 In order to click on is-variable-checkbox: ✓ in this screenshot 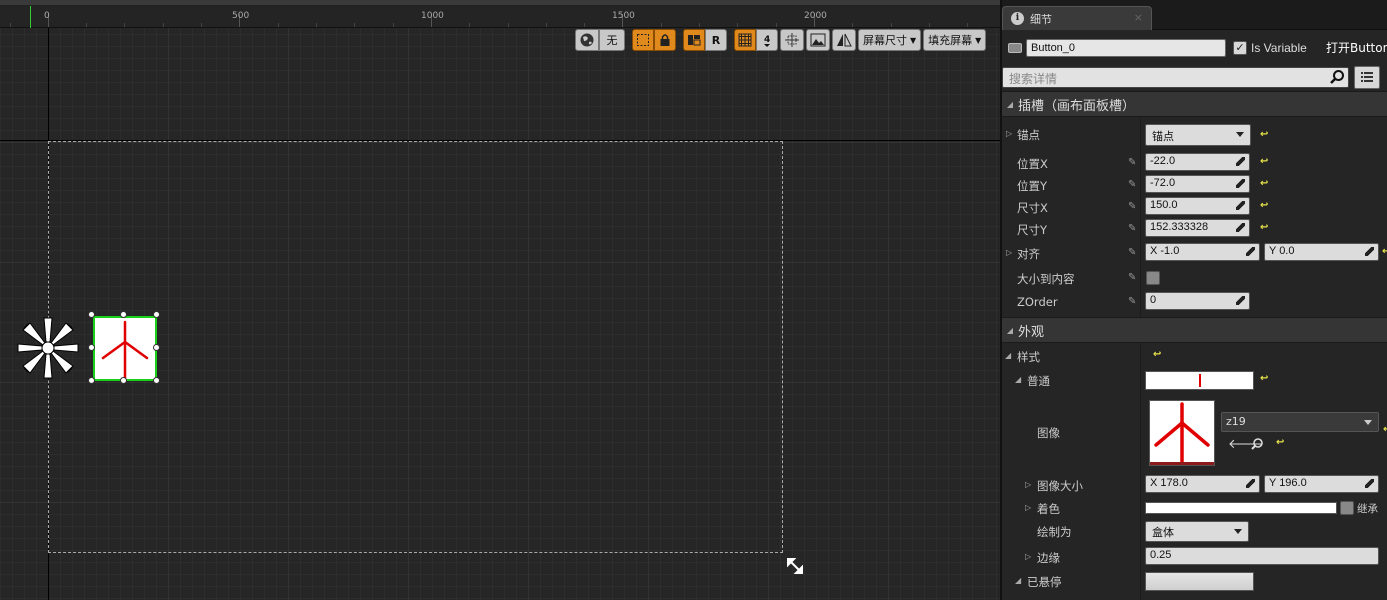, I will do `click(1240, 48)`.